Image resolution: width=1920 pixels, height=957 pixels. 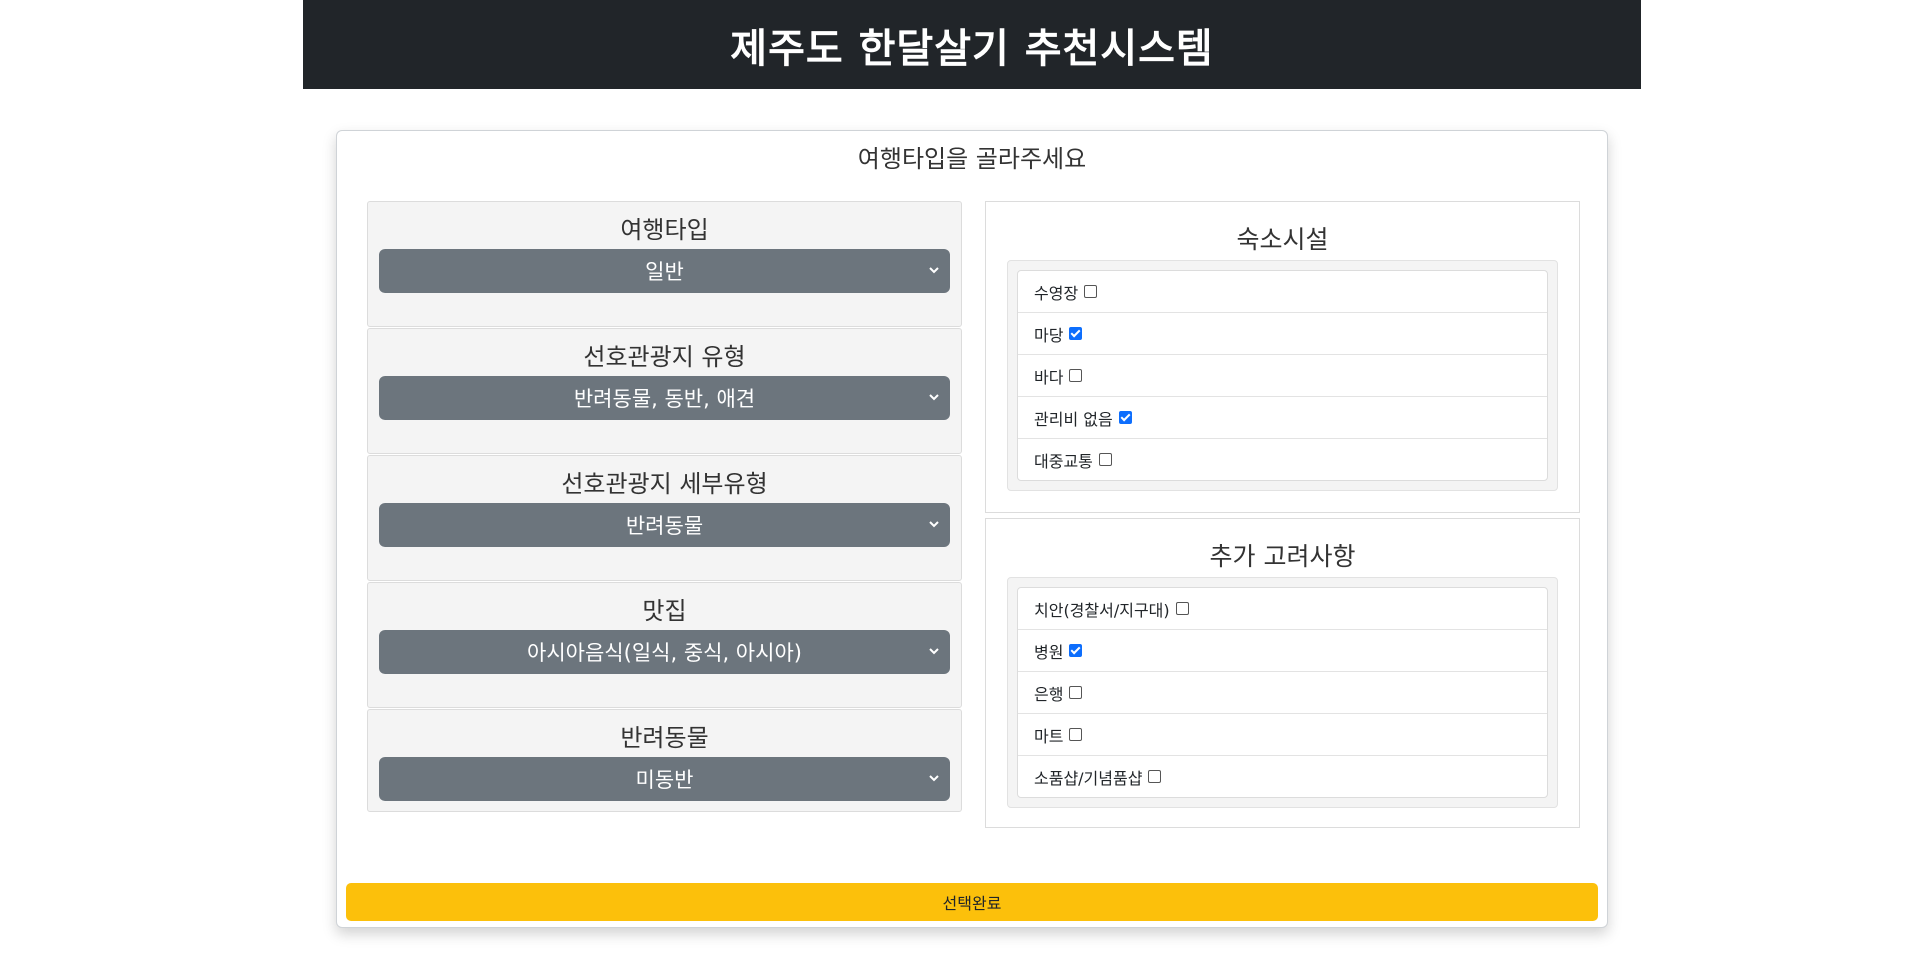 What do you see at coordinates (1282, 334) in the screenshot?
I see `list-item: 마당` at bounding box center [1282, 334].